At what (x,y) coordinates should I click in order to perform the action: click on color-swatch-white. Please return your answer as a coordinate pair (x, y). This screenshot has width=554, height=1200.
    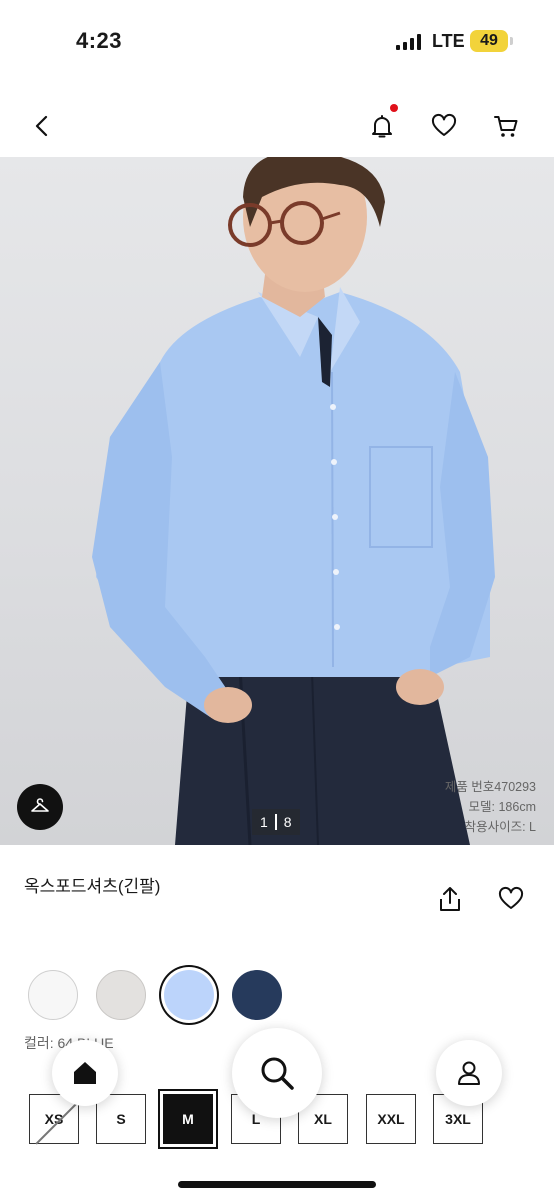
    Looking at the image, I should click on (53, 995).